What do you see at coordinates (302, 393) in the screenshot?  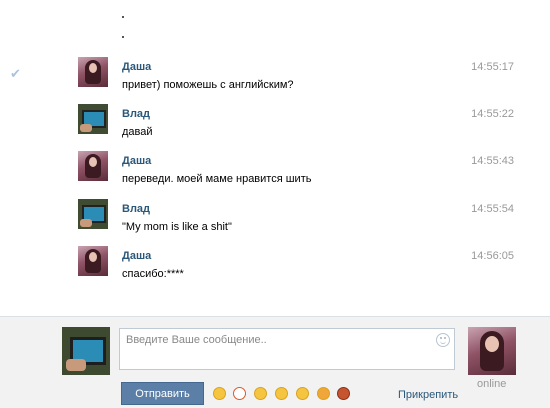 I see `emoji-5-icon` at bounding box center [302, 393].